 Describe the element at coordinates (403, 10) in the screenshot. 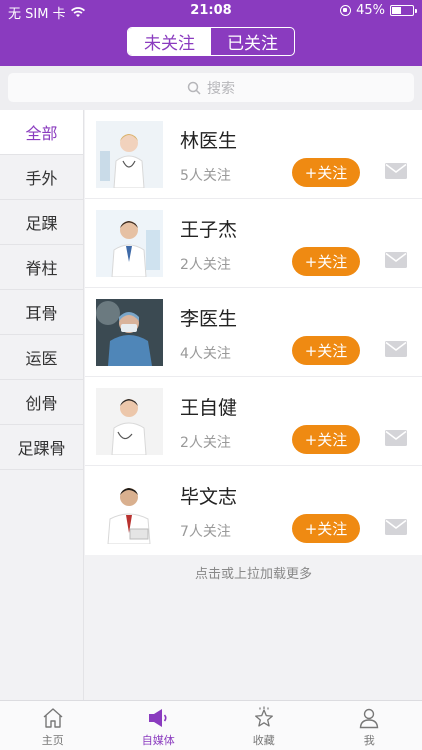

I see `battery-icon` at that location.